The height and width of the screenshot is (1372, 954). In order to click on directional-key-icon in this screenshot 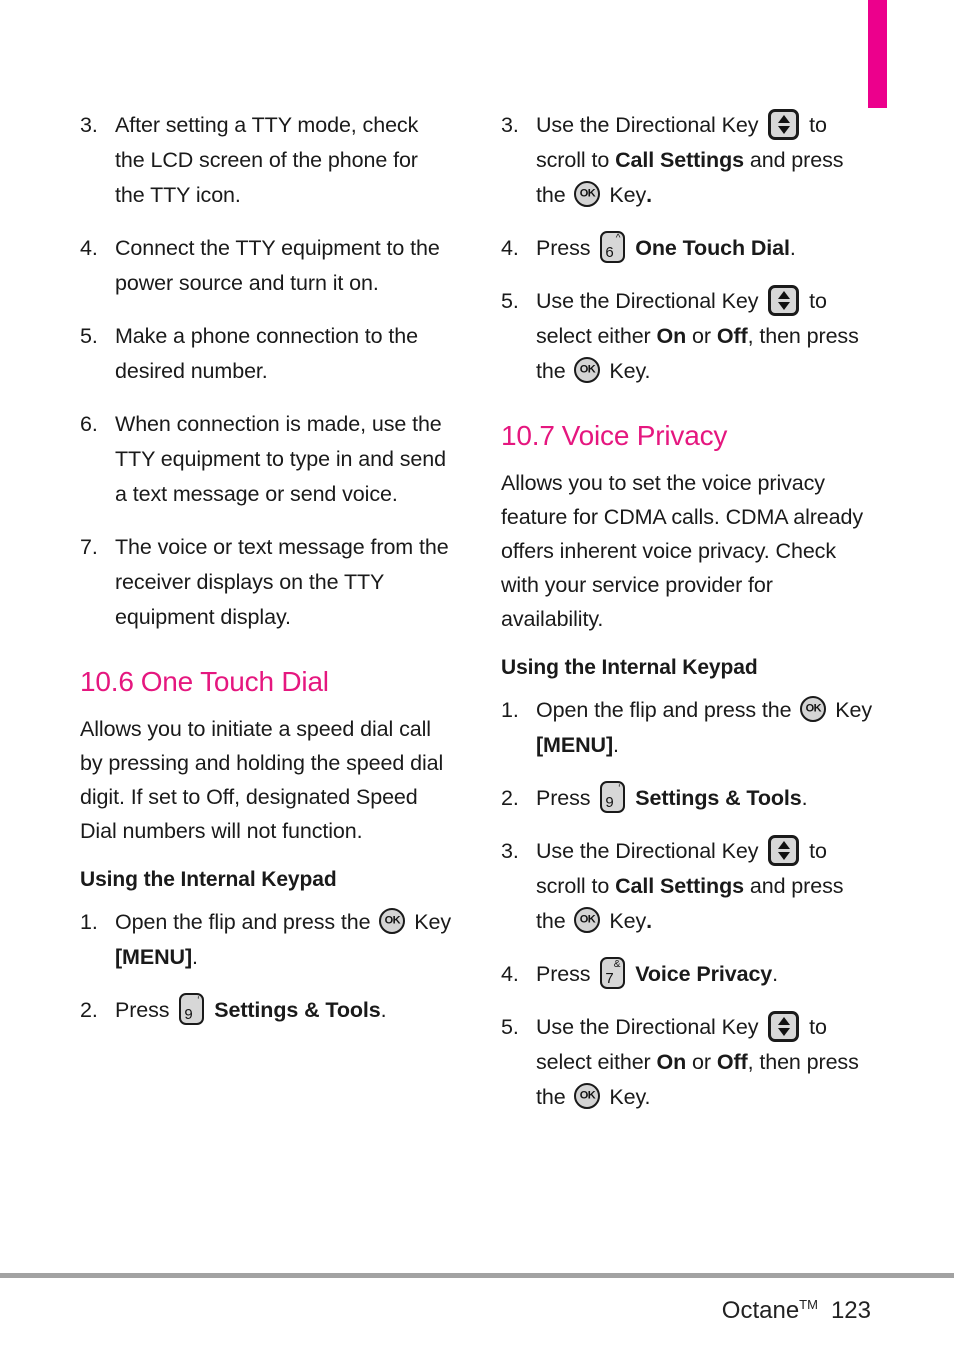, I will do `click(784, 1027)`.